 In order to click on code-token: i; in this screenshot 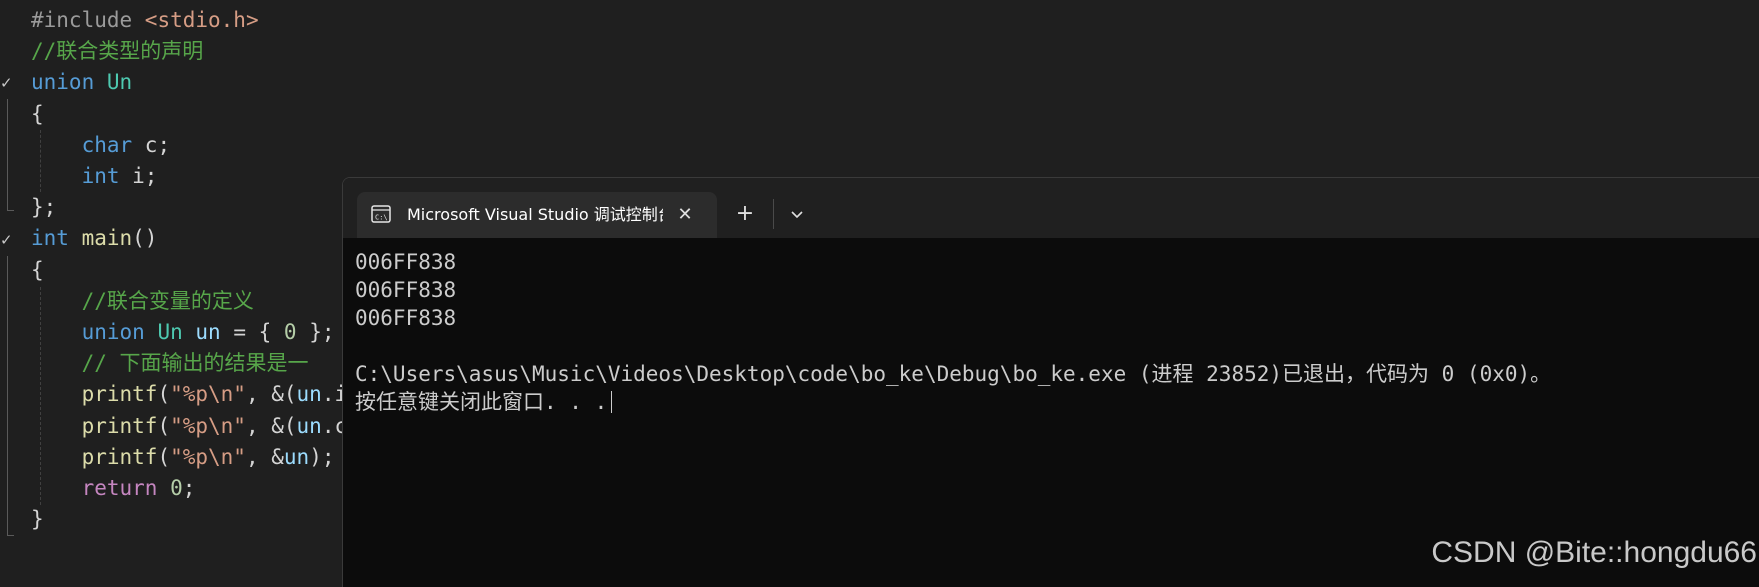, I will do `click(145, 176)`.